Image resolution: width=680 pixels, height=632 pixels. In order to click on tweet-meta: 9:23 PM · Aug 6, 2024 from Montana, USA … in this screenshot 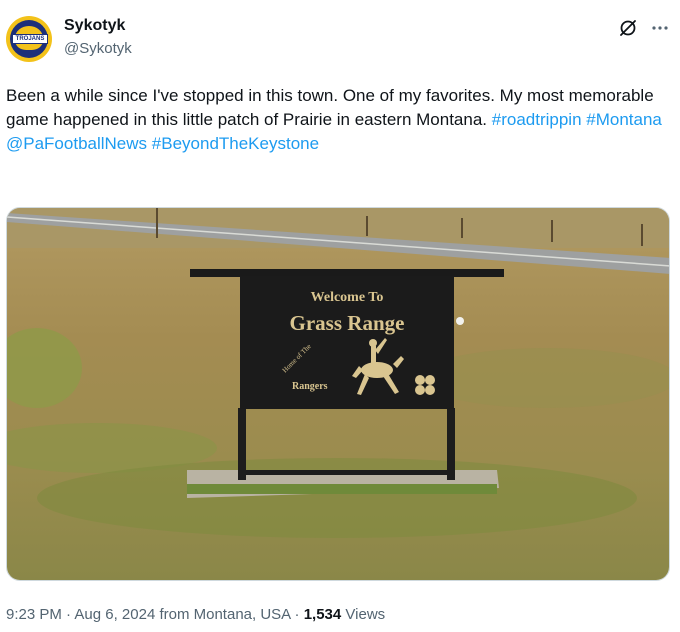, I will do `click(195, 614)`.